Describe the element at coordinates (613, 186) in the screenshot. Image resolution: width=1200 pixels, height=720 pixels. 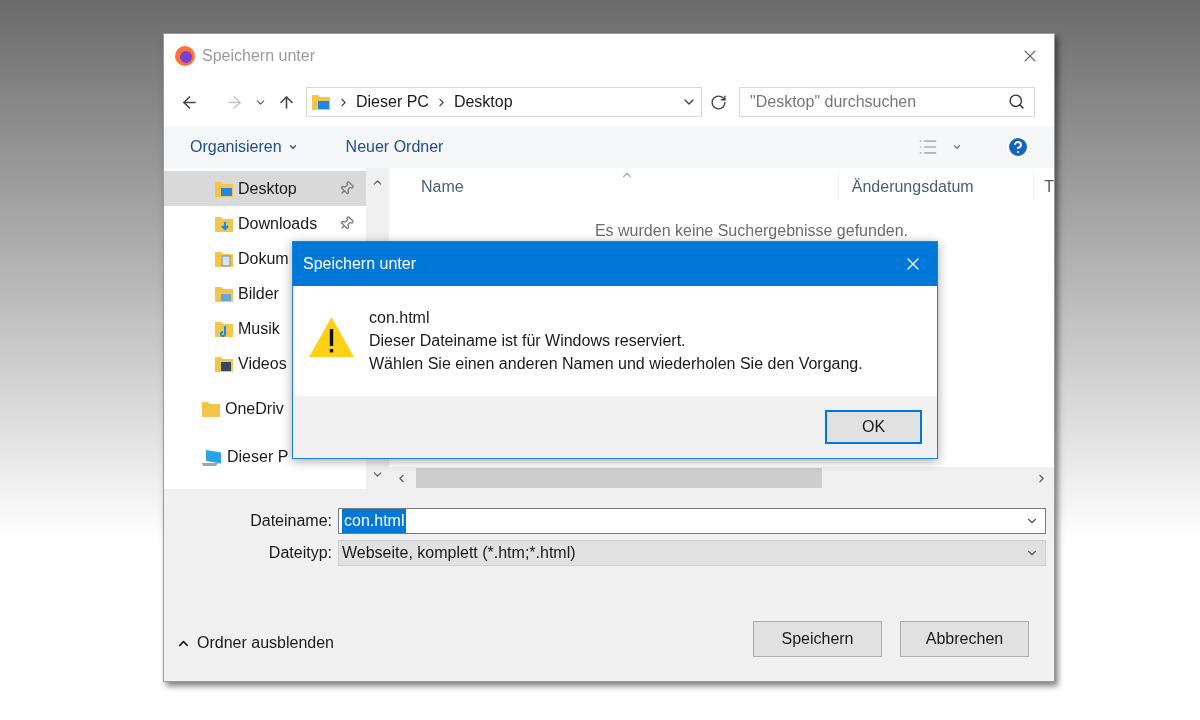
I see `column-header: Name` at that location.